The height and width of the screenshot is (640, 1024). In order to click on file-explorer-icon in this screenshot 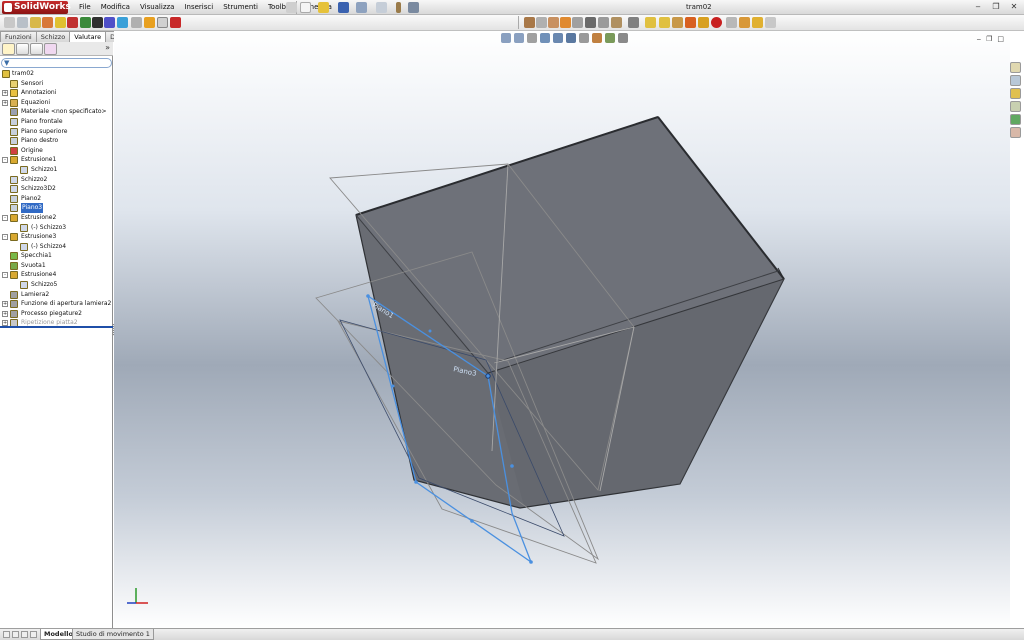, I will do `click(1015, 93)`.